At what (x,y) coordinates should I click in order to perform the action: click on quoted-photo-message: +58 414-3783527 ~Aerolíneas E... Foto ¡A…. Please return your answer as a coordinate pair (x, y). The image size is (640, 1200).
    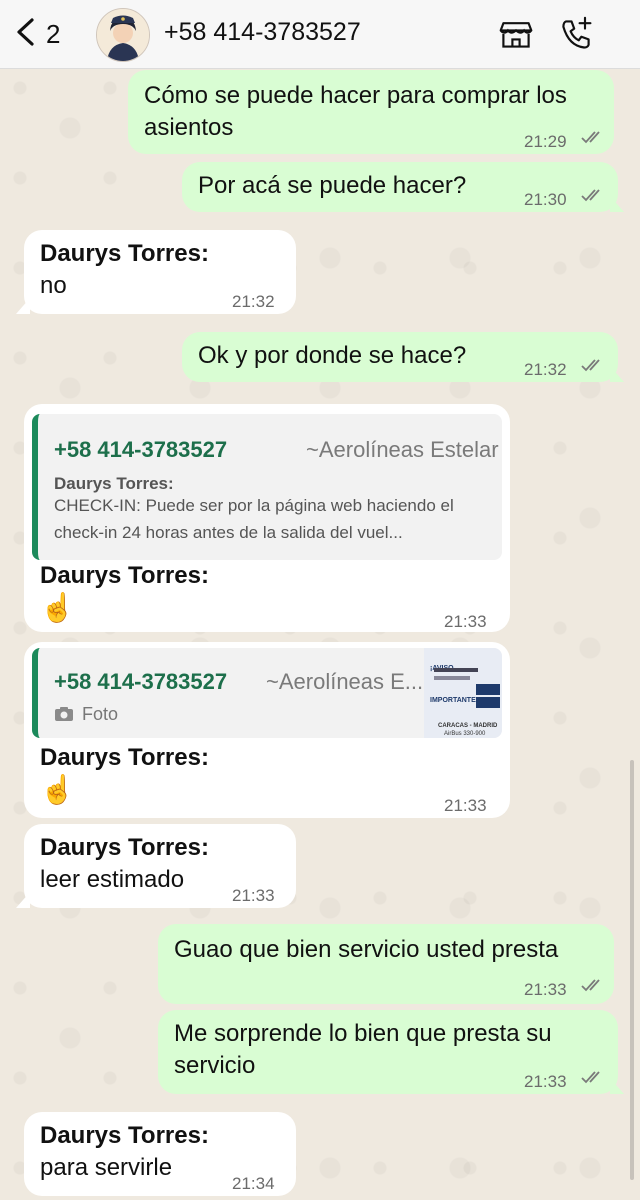
    Looking at the image, I should click on (267, 693).